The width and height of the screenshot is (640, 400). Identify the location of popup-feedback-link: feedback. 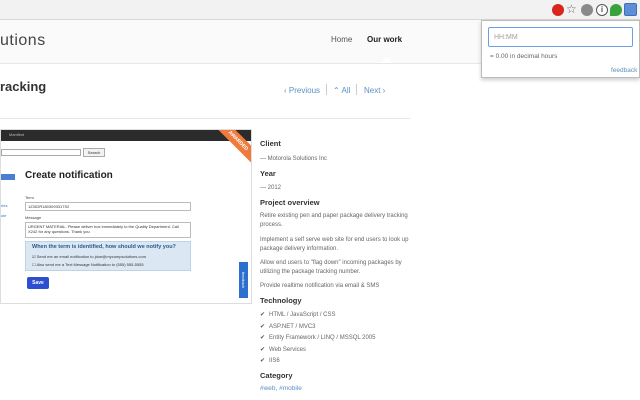
(624, 70).